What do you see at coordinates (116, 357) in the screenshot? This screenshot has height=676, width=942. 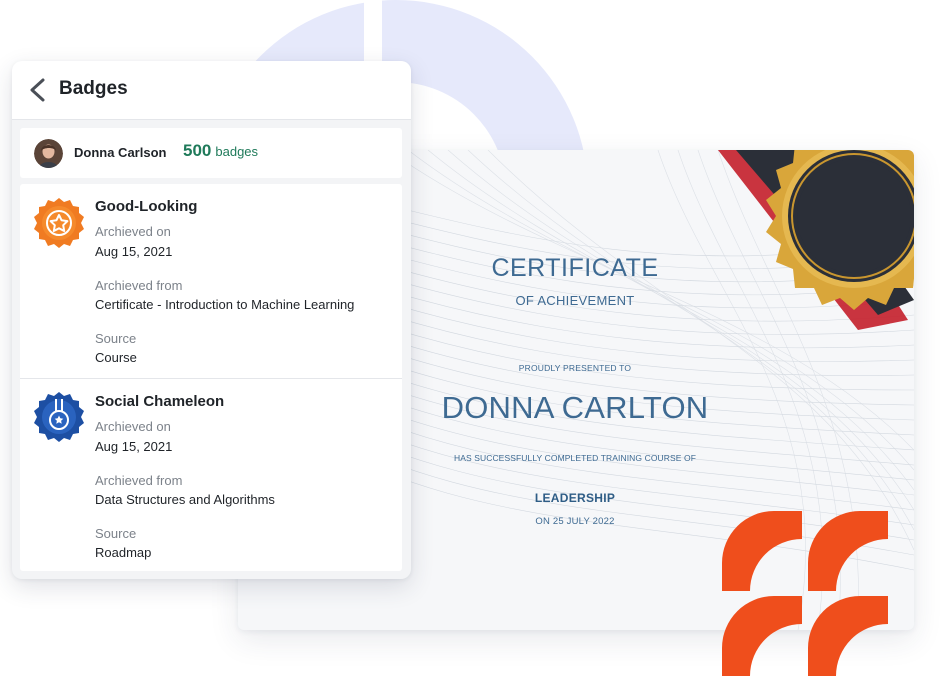 I see `source-value: Course` at bounding box center [116, 357].